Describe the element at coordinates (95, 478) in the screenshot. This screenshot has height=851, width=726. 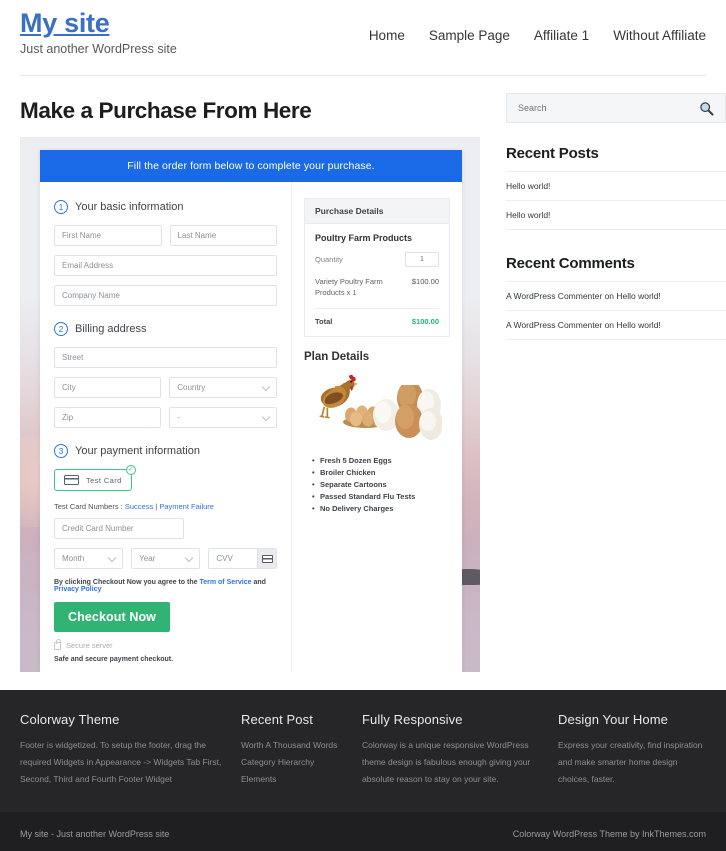
I see `test-card-option: Test Card ✓` at that location.